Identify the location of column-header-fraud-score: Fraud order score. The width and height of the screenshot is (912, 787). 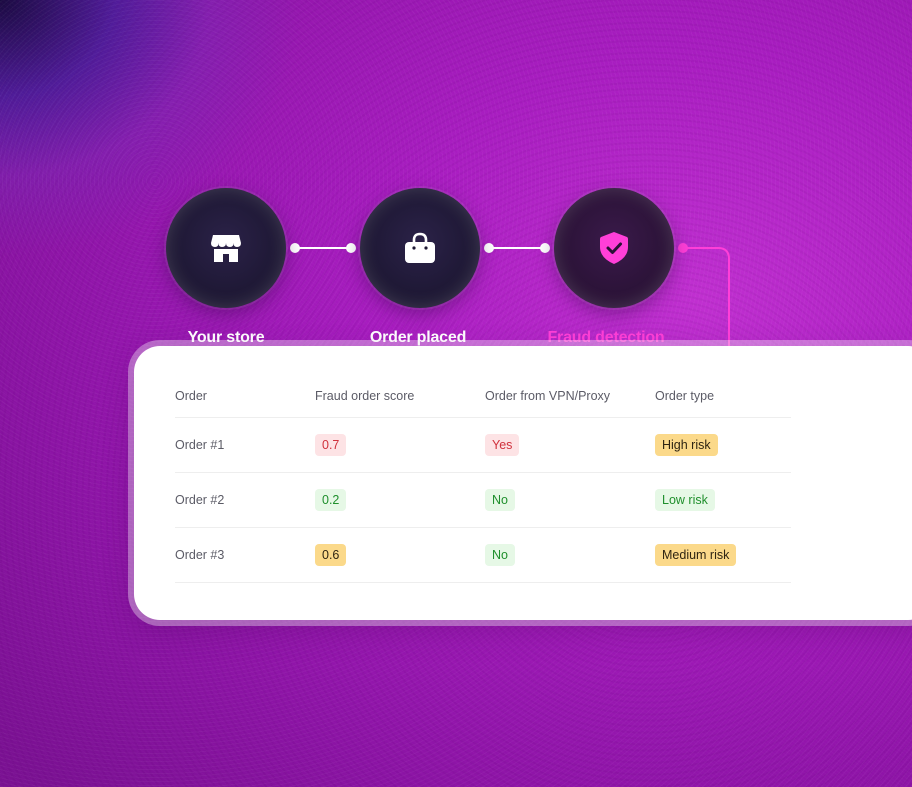
(365, 395).